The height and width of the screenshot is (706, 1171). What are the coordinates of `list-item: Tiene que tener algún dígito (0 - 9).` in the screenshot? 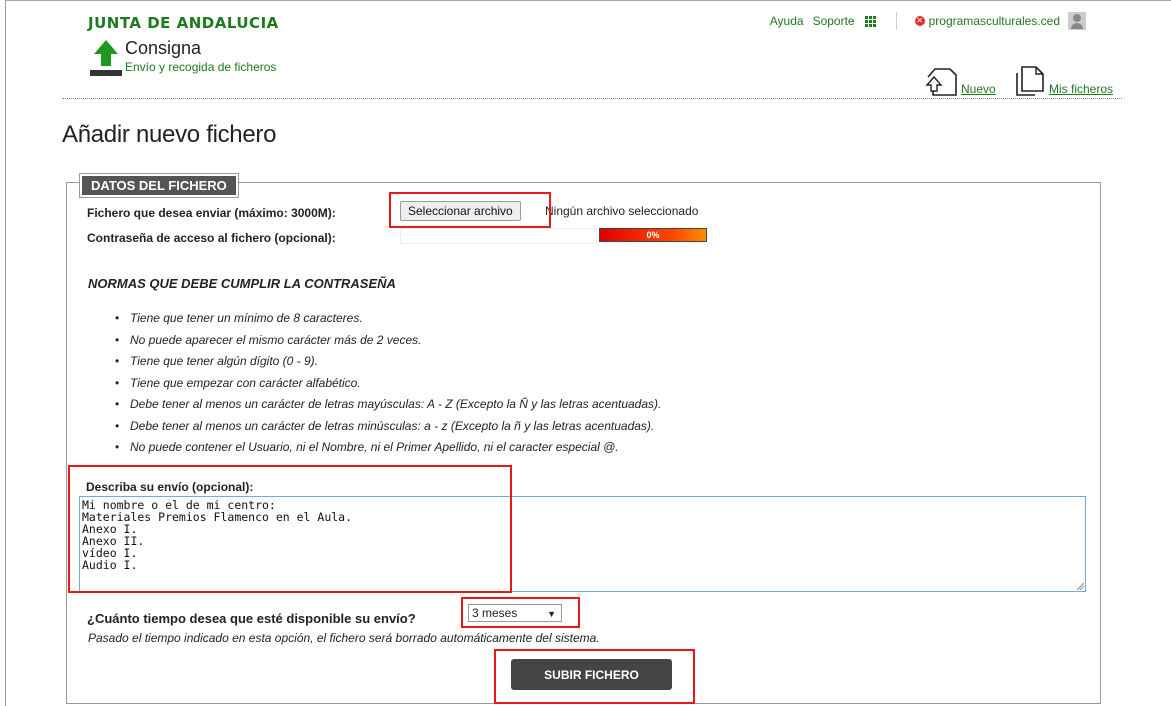 It's located at (388, 365).